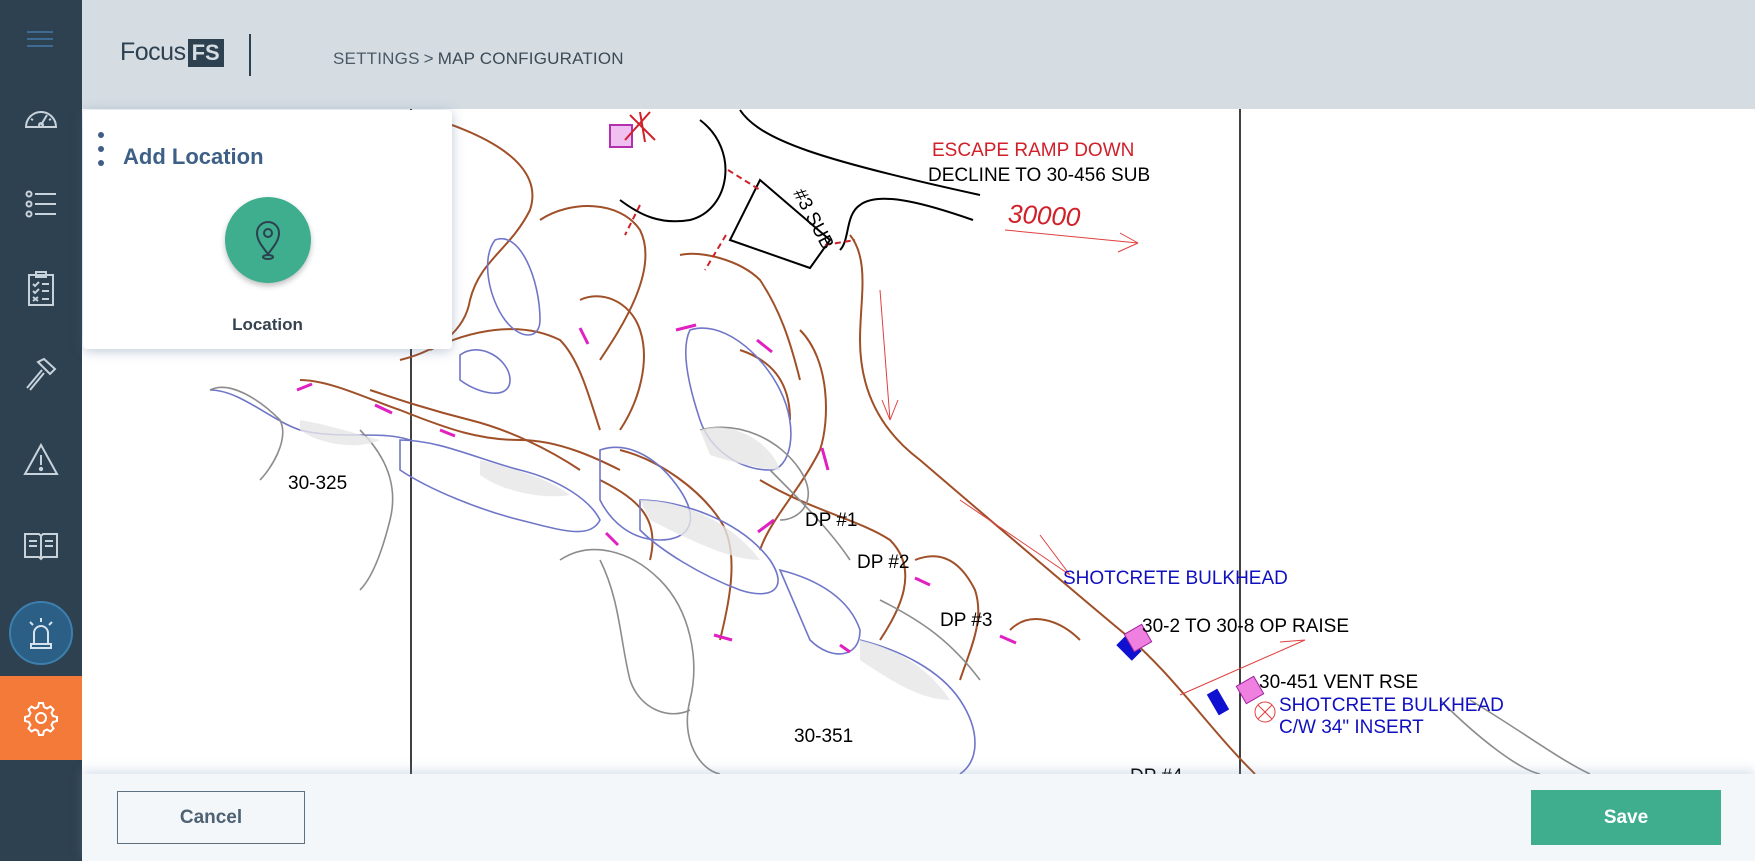 The image size is (1755, 861). I want to click on focusfs-logo: Focus FS, so click(172, 52).